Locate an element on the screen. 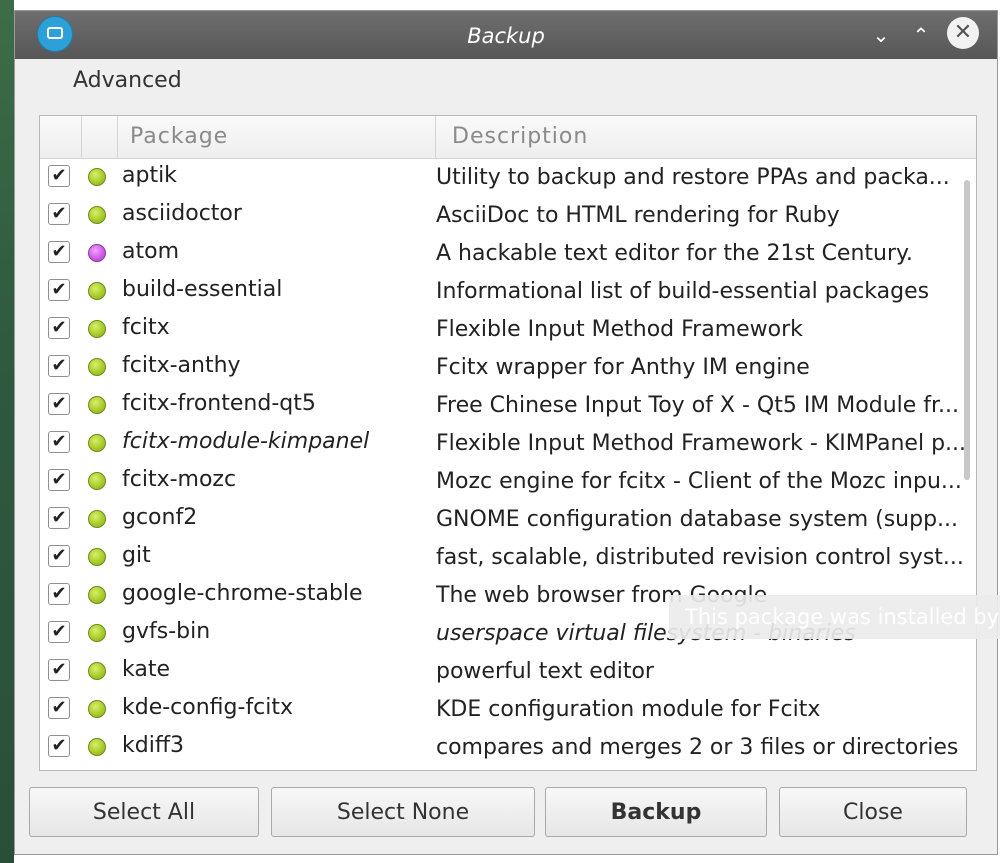 The image size is (1000, 863). package-description: Fcitx wrapper for Anthy IM engine is located at coordinates (623, 367).